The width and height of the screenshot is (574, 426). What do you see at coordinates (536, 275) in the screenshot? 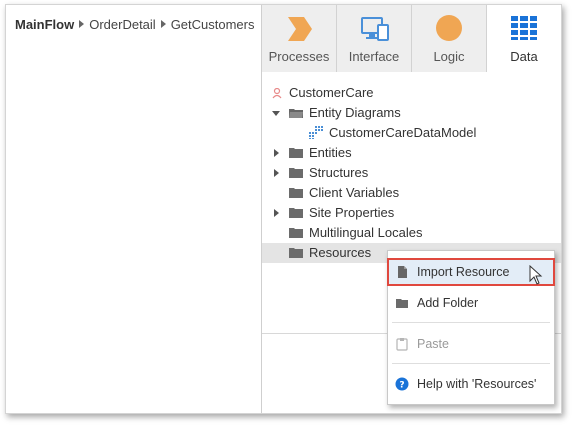
I see `mouse-cursor-icon` at bounding box center [536, 275].